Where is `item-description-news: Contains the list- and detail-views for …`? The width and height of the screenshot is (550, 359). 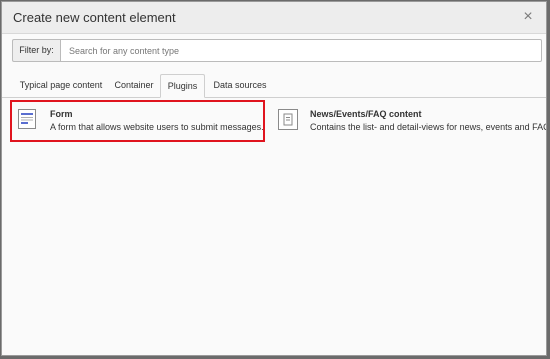 item-description-news: Contains the list- and detail-views for … is located at coordinates (428, 127).